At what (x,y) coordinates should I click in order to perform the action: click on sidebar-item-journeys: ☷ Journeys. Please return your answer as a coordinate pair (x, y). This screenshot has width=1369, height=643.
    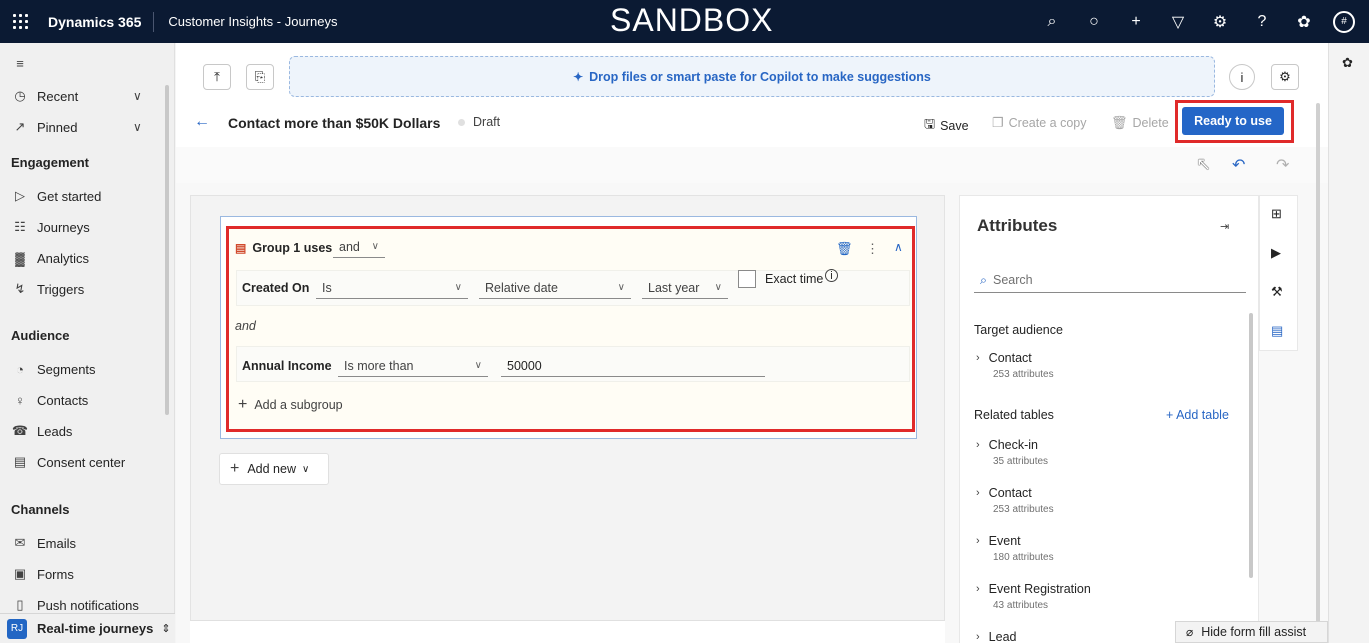
    Looking at the image, I should click on (50, 227).